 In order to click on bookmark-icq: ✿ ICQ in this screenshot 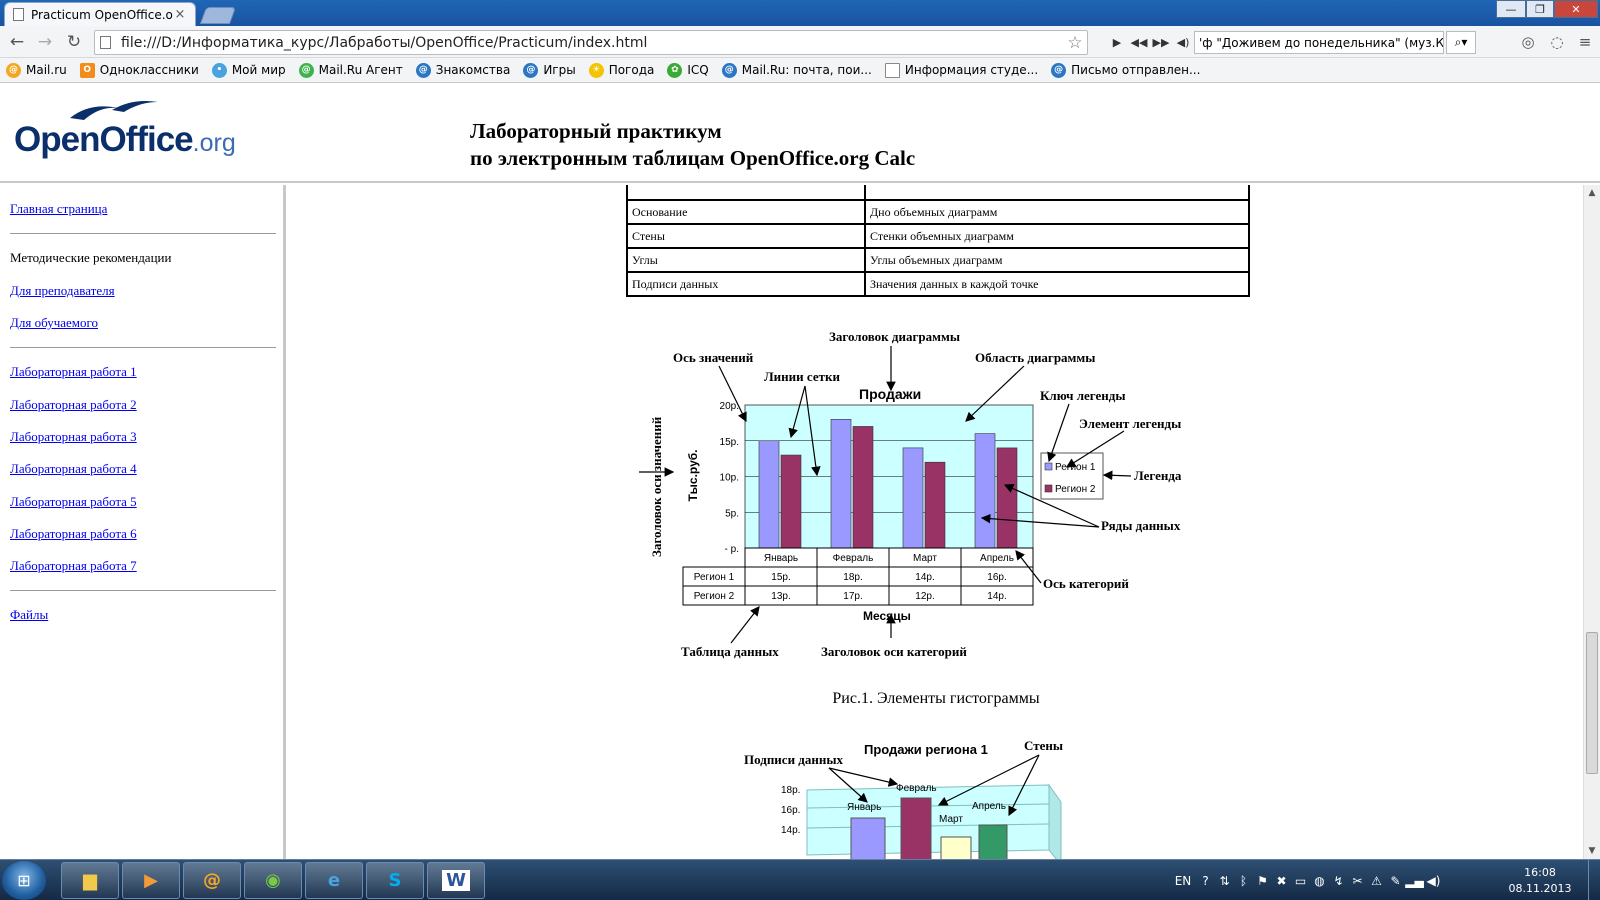, I will do `click(688, 70)`.